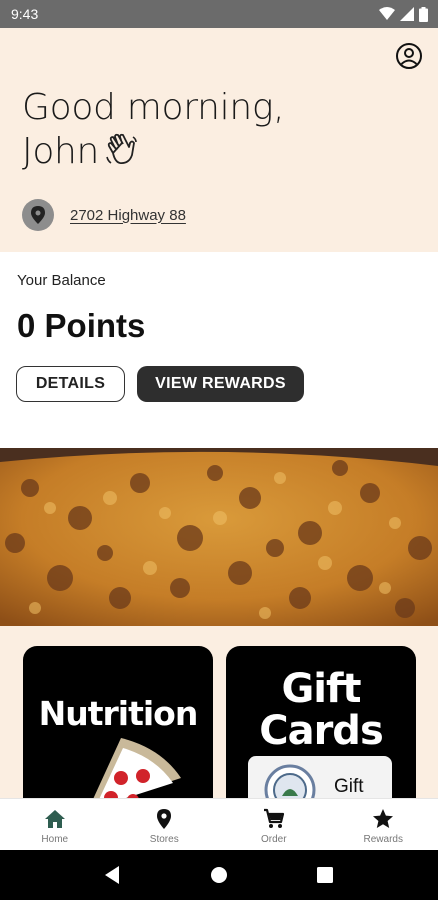  Describe the element at coordinates (321, 689) in the screenshot. I see `gift-title-line-1: Gift` at that location.